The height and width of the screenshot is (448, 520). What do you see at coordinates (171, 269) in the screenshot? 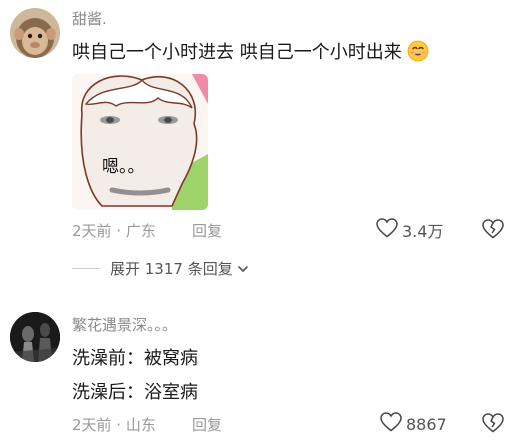
I see `expand-replies-label: 展开 1317 条回复` at bounding box center [171, 269].